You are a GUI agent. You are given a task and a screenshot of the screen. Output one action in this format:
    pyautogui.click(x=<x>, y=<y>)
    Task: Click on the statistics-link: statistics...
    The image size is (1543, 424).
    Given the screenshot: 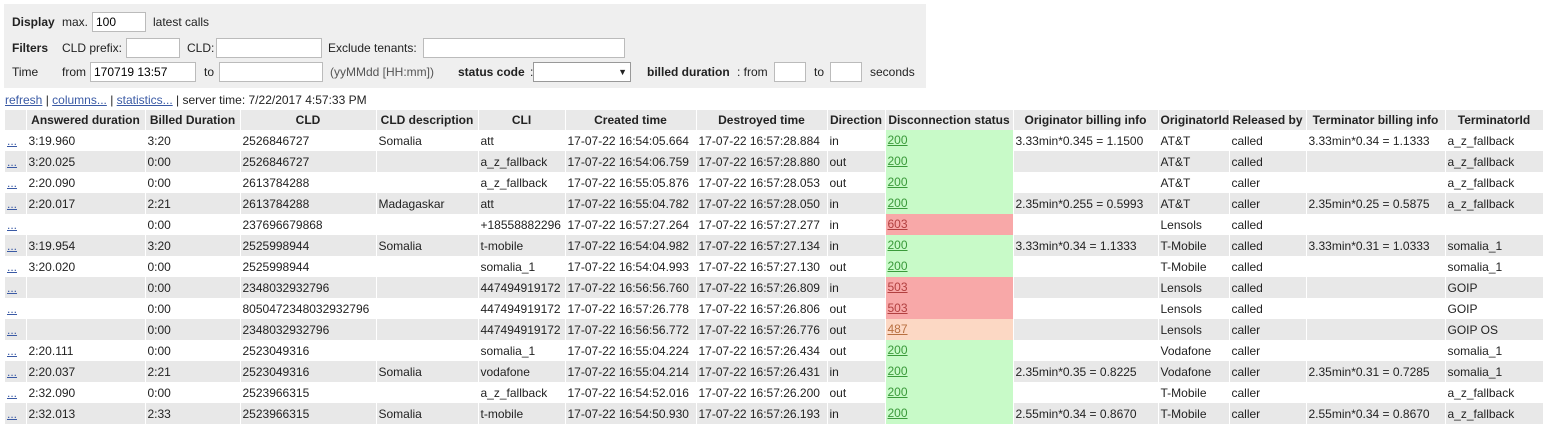 What is the action you would take?
    pyautogui.click(x=145, y=100)
    